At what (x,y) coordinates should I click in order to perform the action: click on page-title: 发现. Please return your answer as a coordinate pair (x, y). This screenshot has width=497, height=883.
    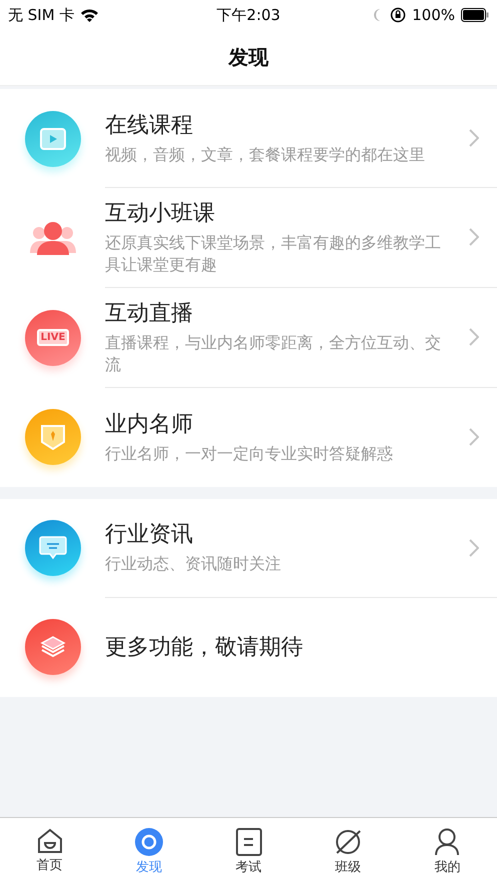
    Looking at the image, I should click on (248, 57).